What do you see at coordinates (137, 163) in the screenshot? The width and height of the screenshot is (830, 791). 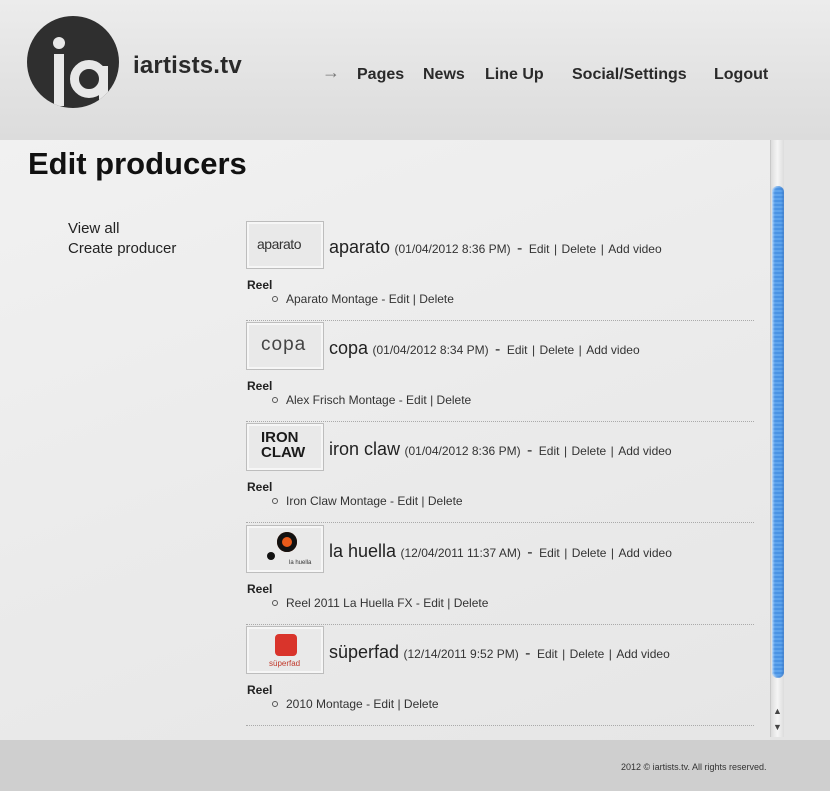 I see `page-title: Edit producers` at bounding box center [137, 163].